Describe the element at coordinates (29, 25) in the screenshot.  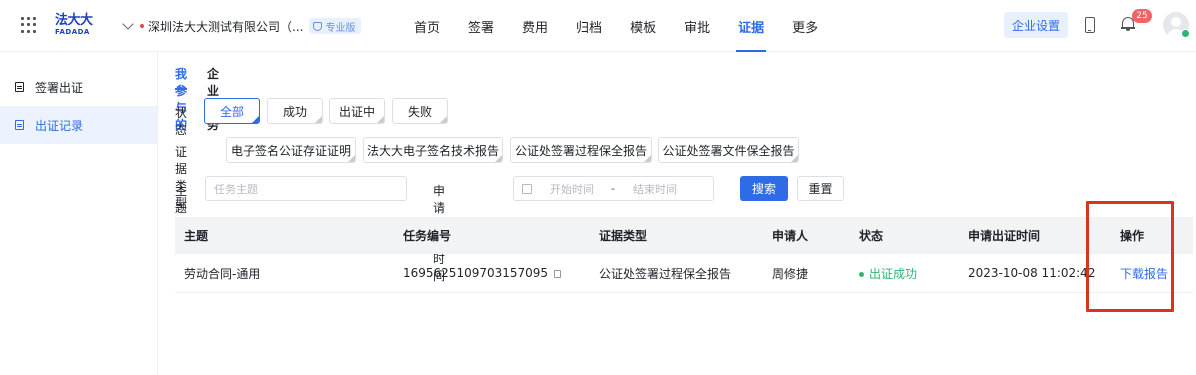
I see `app-grid-icon` at that location.